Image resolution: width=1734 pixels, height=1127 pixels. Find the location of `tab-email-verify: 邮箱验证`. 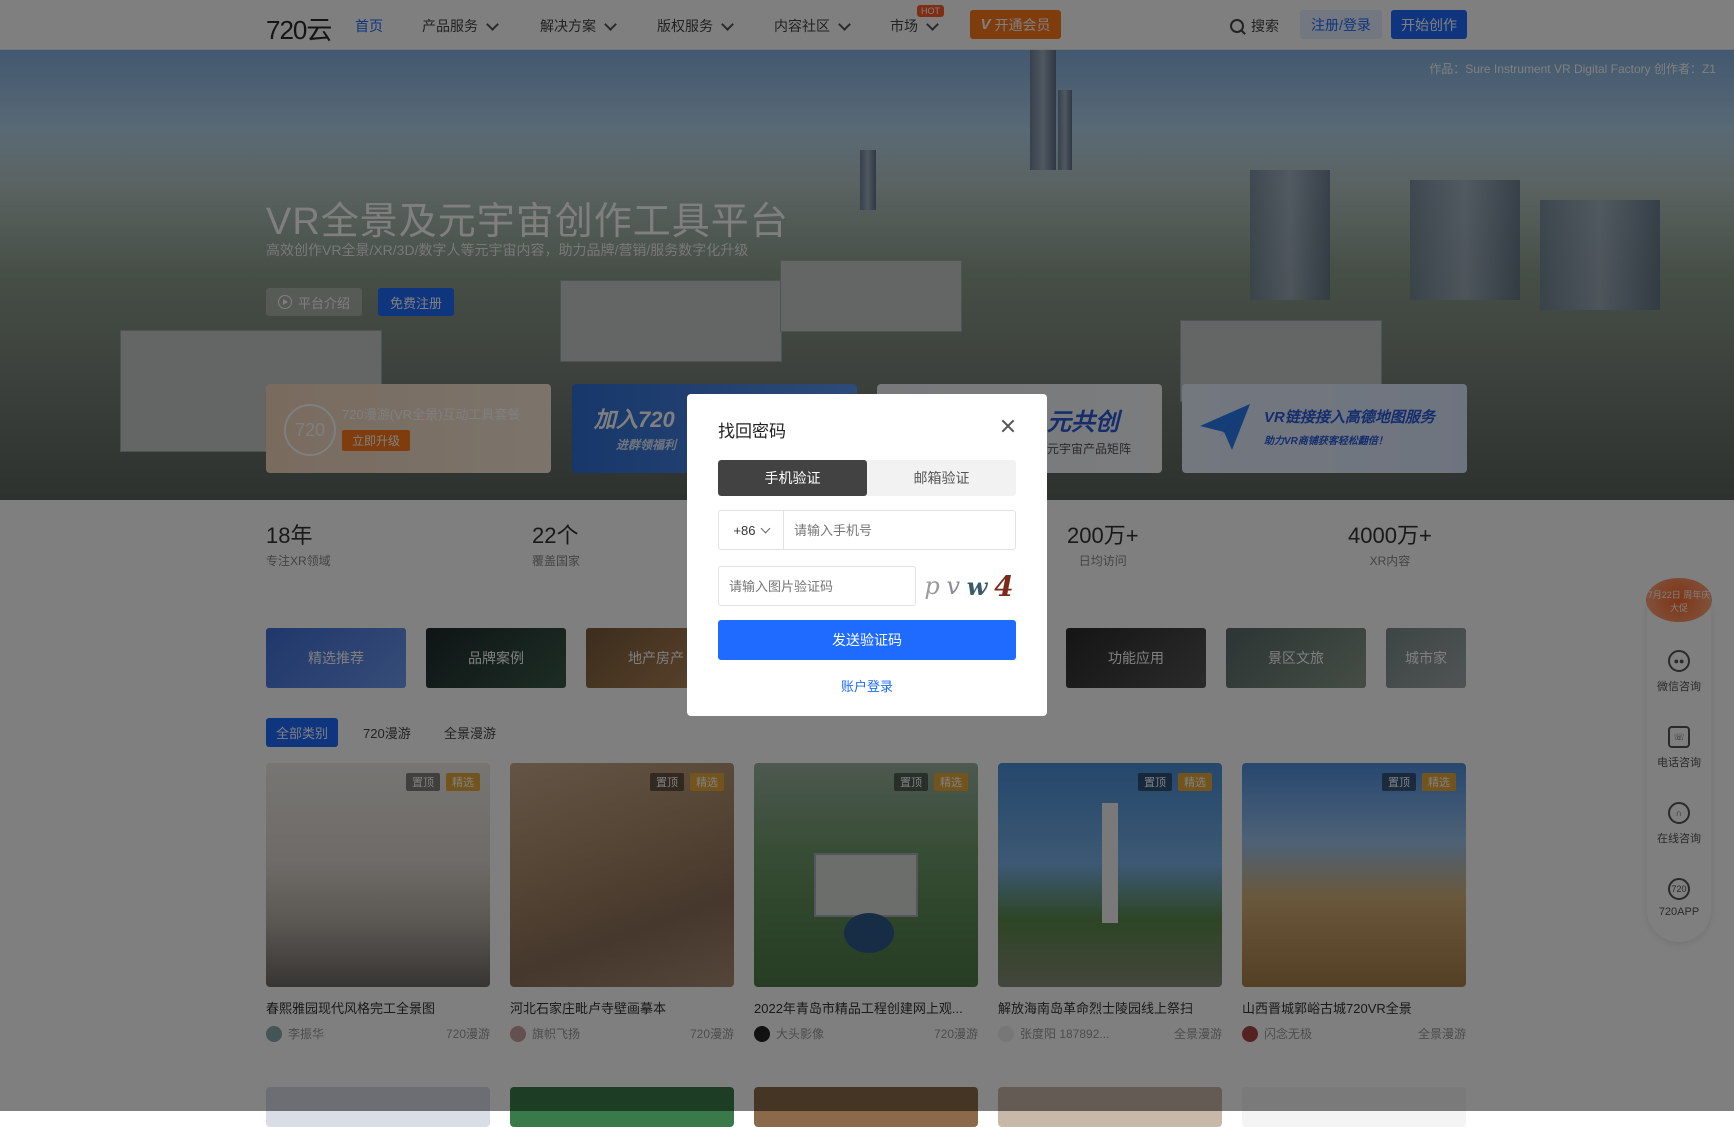

tab-email-verify: 邮箱验证 is located at coordinates (941, 478).